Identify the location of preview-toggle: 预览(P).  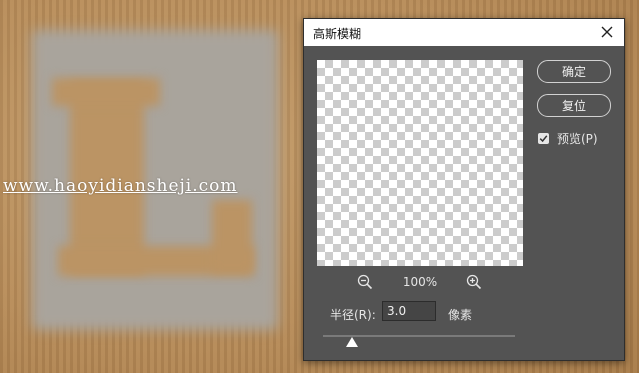
(568, 138).